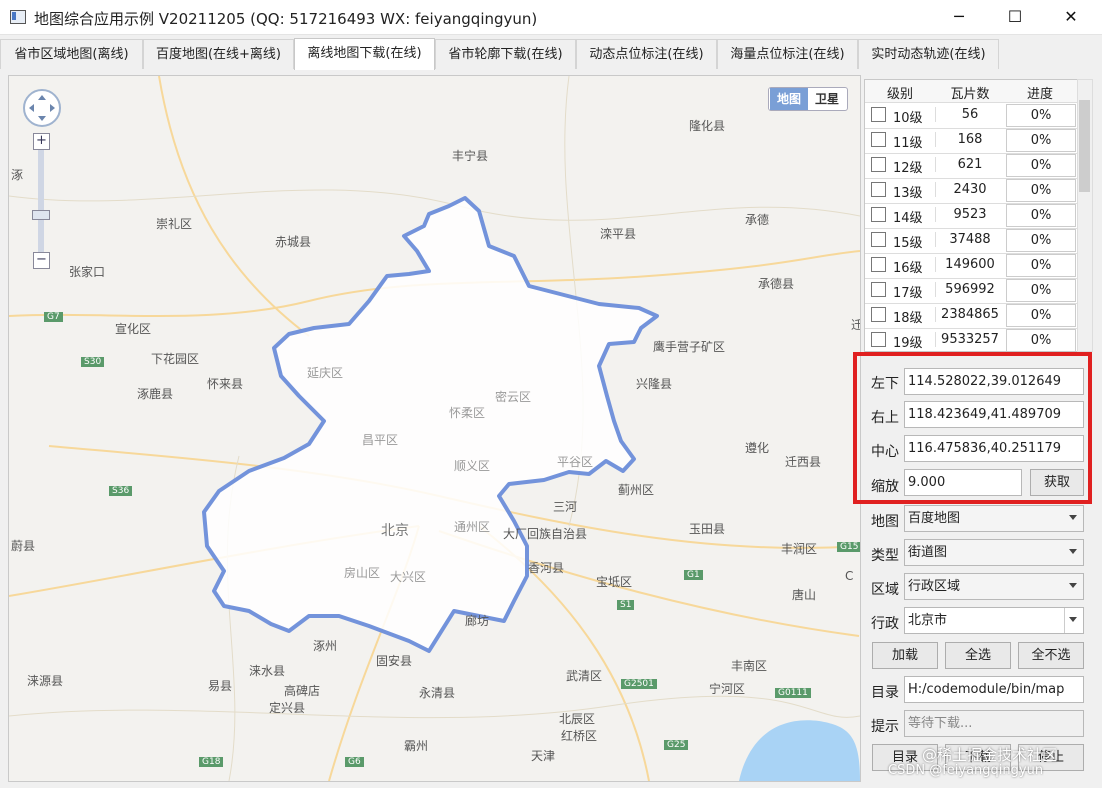 This screenshot has height=788, width=1102. What do you see at coordinates (994, 620) in the screenshot?
I see `admin-select: 北京市` at bounding box center [994, 620].